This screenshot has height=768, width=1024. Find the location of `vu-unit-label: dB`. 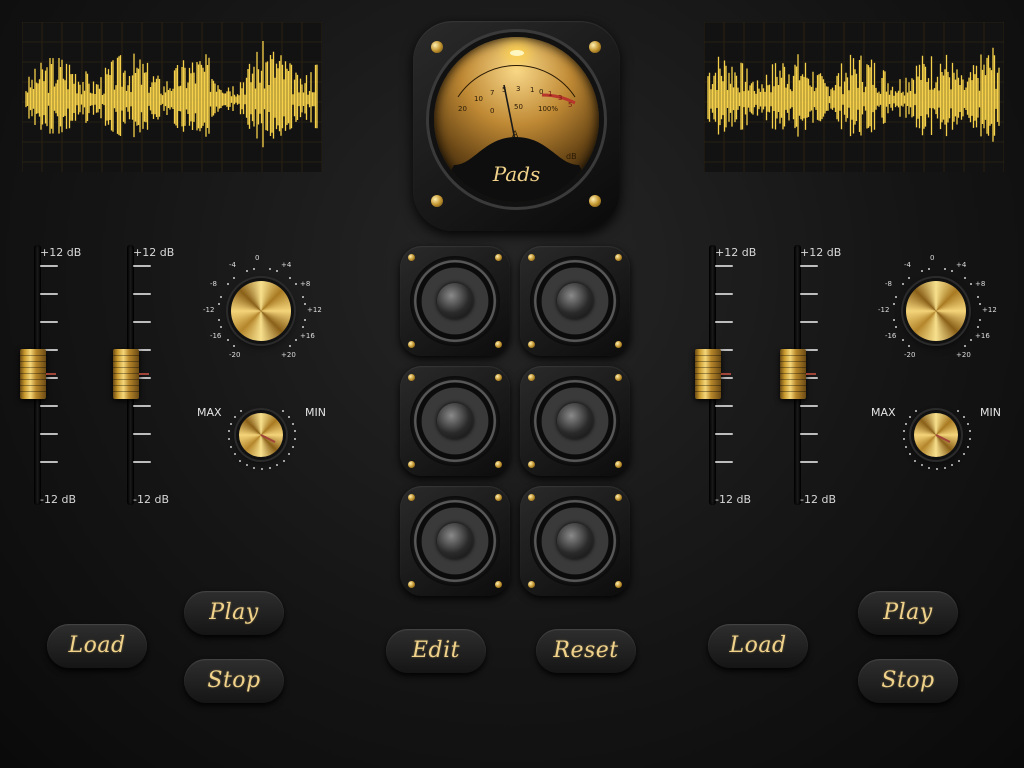

vu-unit-label: dB is located at coordinates (571, 156).